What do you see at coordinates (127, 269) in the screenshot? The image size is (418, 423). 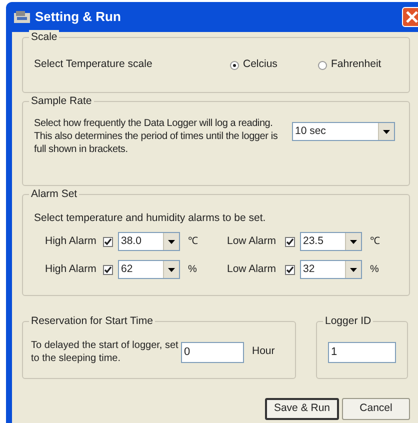 I see `dropdown-value: 62` at bounding box center [127, 269].